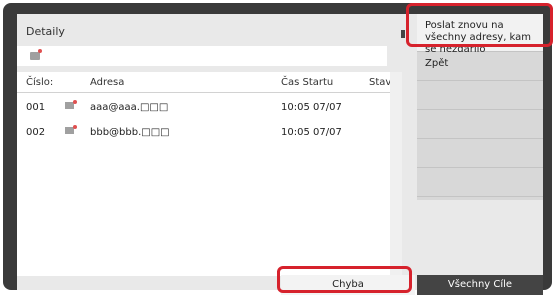 This screenshot has width=555, height=295. I want to click on table-row: 001 aaa@aaa.□□□ 10:05 07/07, so click(209, 107).